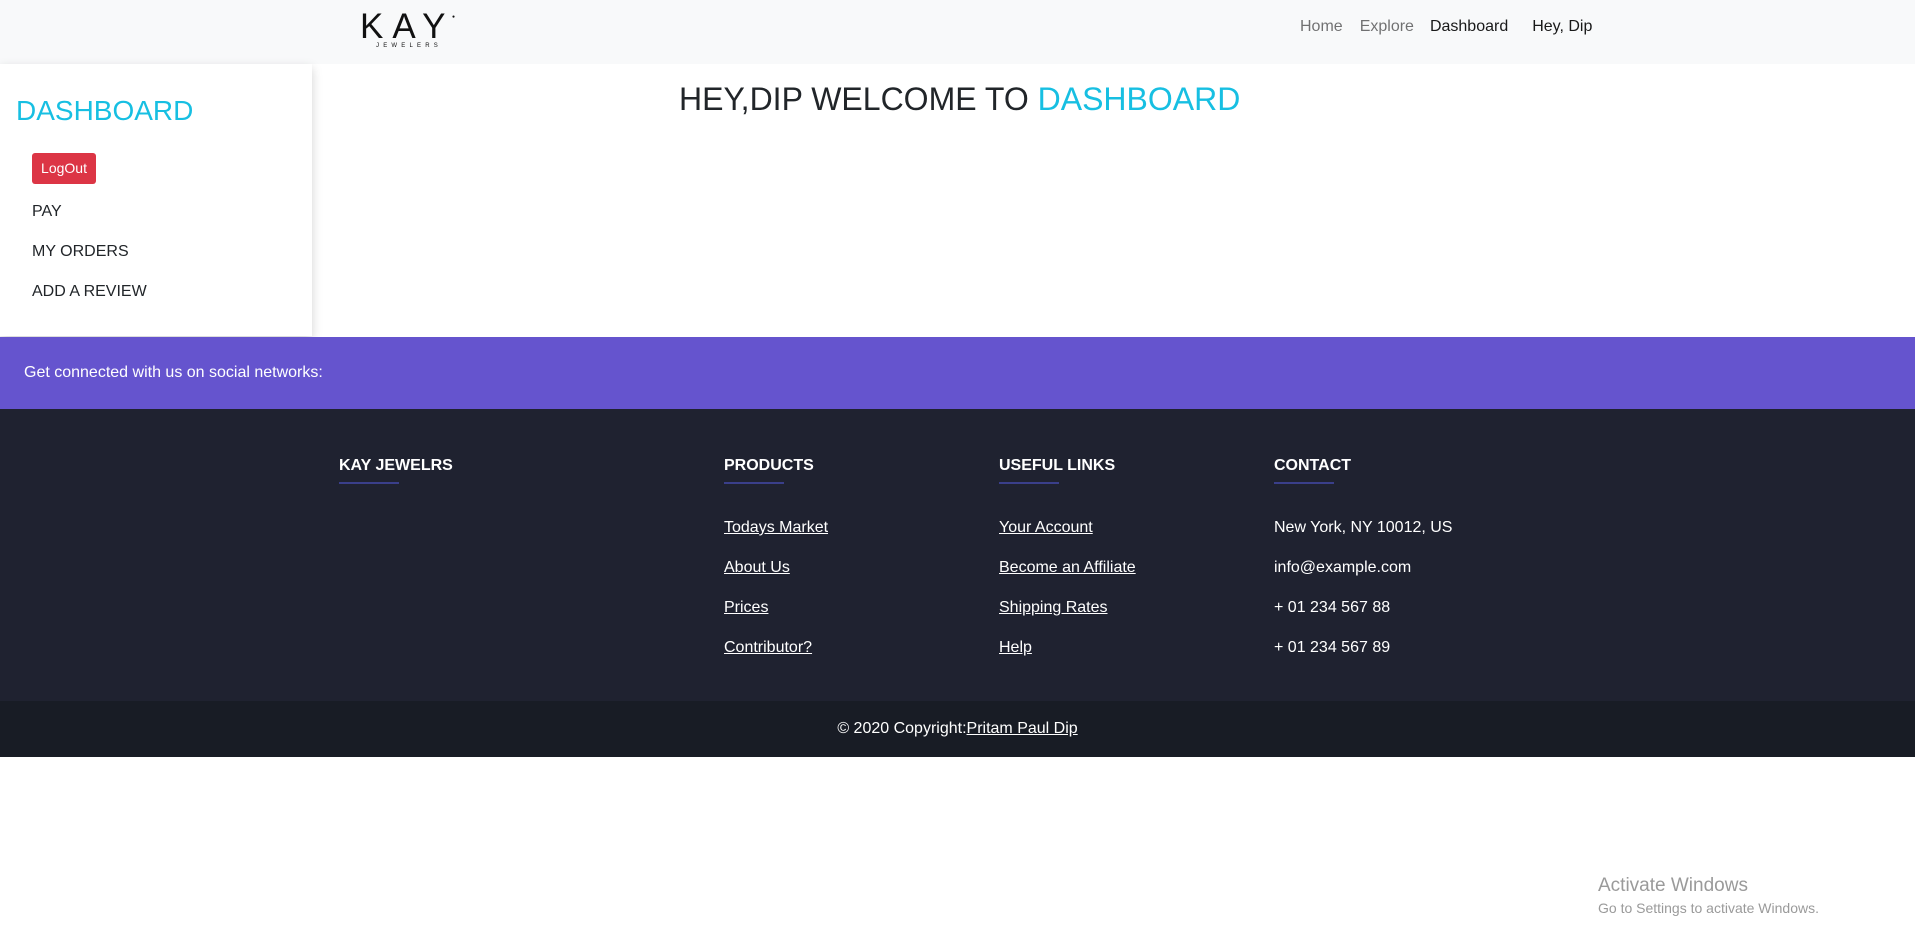 The width and height of the screenshot is (1915, 942). I want to click on footer-link-become-affiliate: Become an Affiliate, so click(1067, 568).